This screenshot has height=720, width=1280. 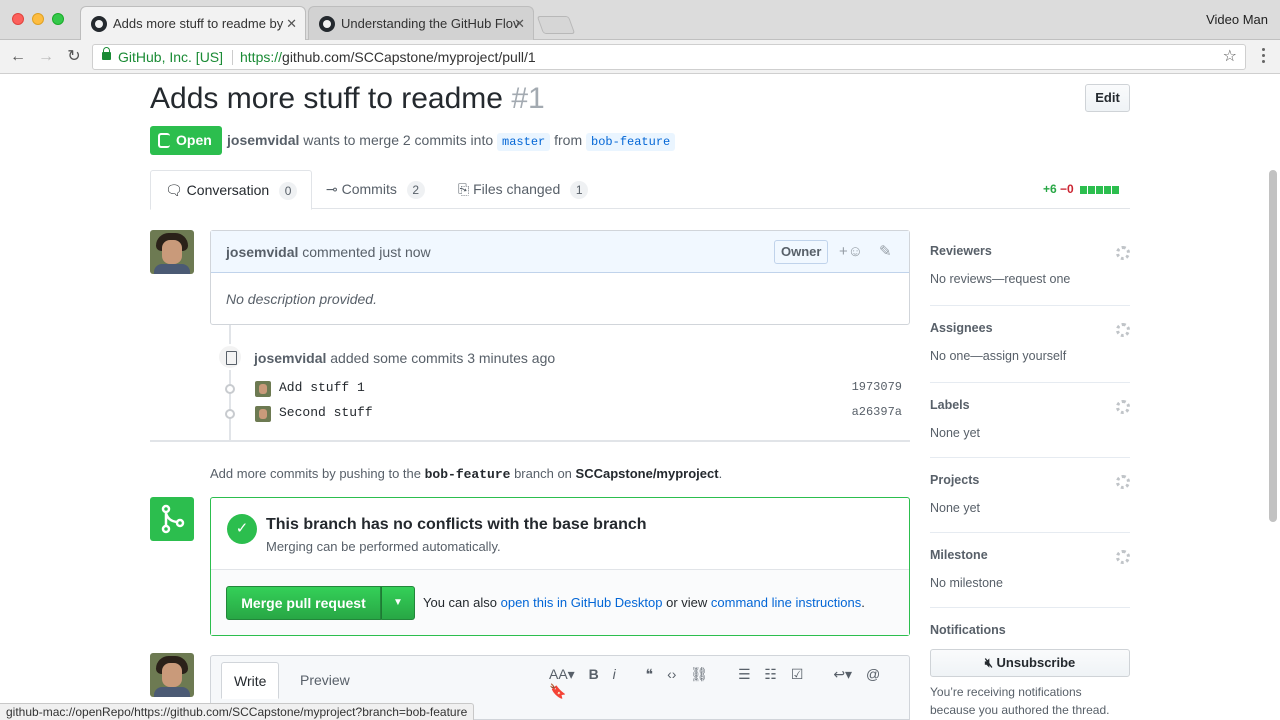 What do you see at coordinates (18, 19) in the screenshot?
I see `close-window-button` at bounding box center [18, 19].